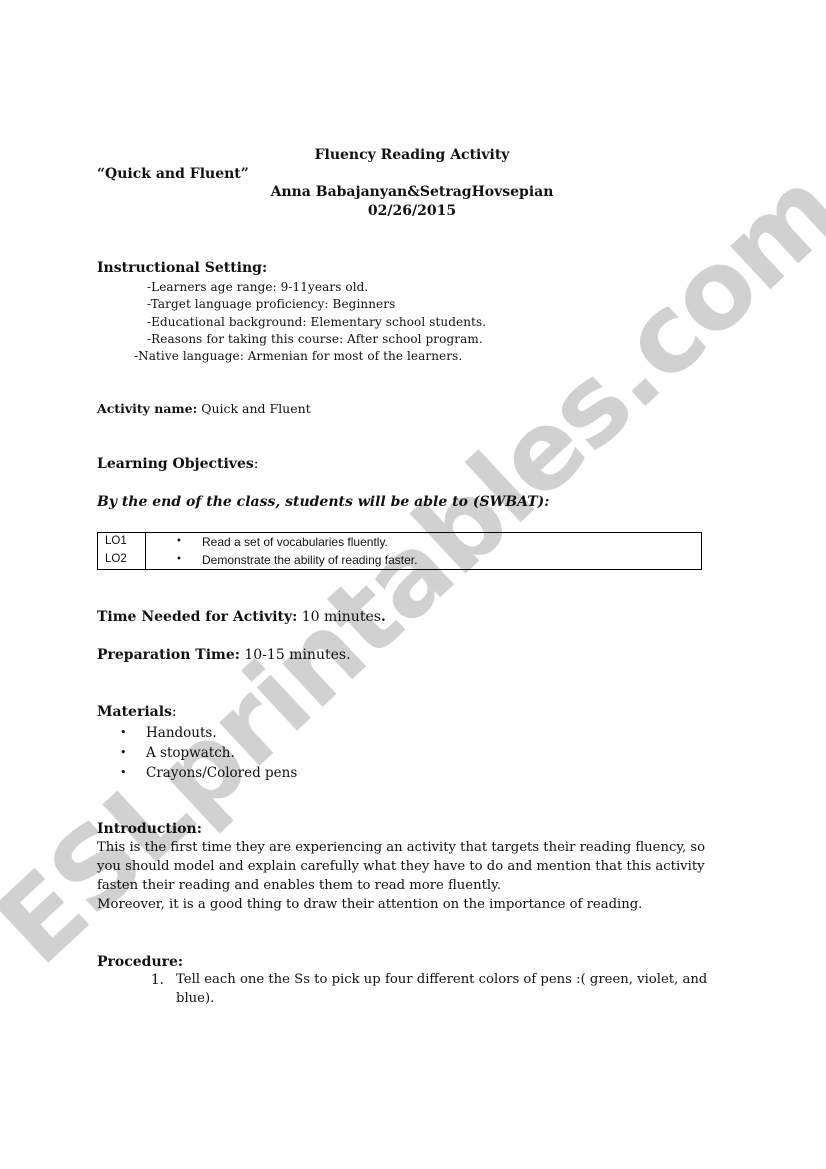 The height and width of the screenshot is (1169, 826). Describe the element at coordinates (173, 174) in the screenshot. I see `document-subtitle: “Quick and Fluent”` at that location.